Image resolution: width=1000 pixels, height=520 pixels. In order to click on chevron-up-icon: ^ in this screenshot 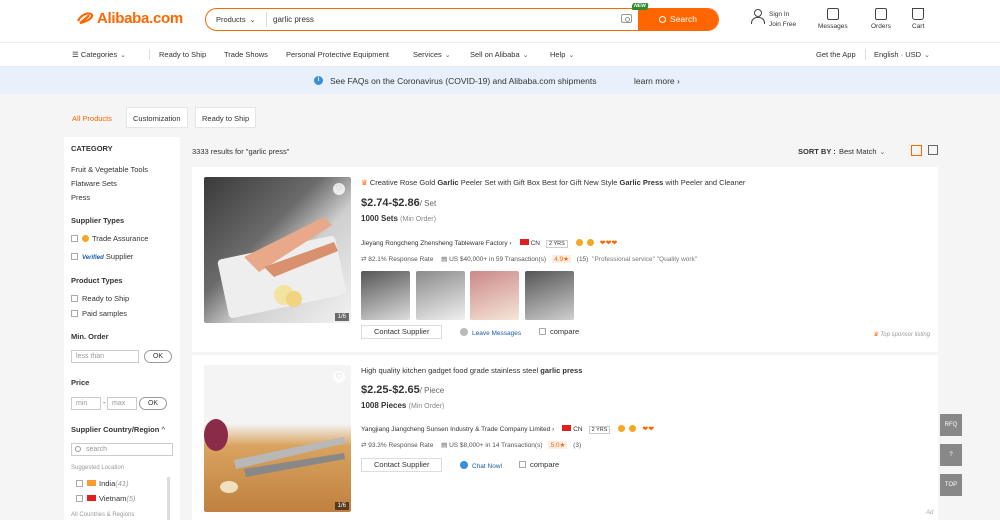, I will do `click(163, 429)`.